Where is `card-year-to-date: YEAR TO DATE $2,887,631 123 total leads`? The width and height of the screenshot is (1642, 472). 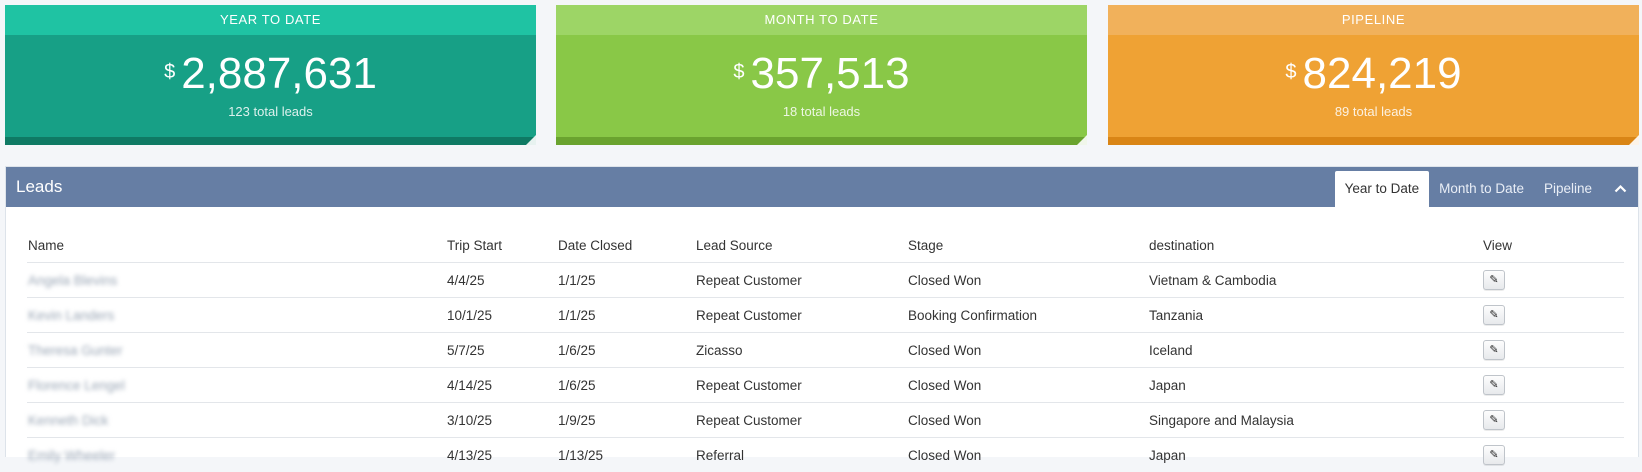
card-year-to-date: YEAR TO DATE $2,887,631 123 total leads is located at coordinates (270, 75).